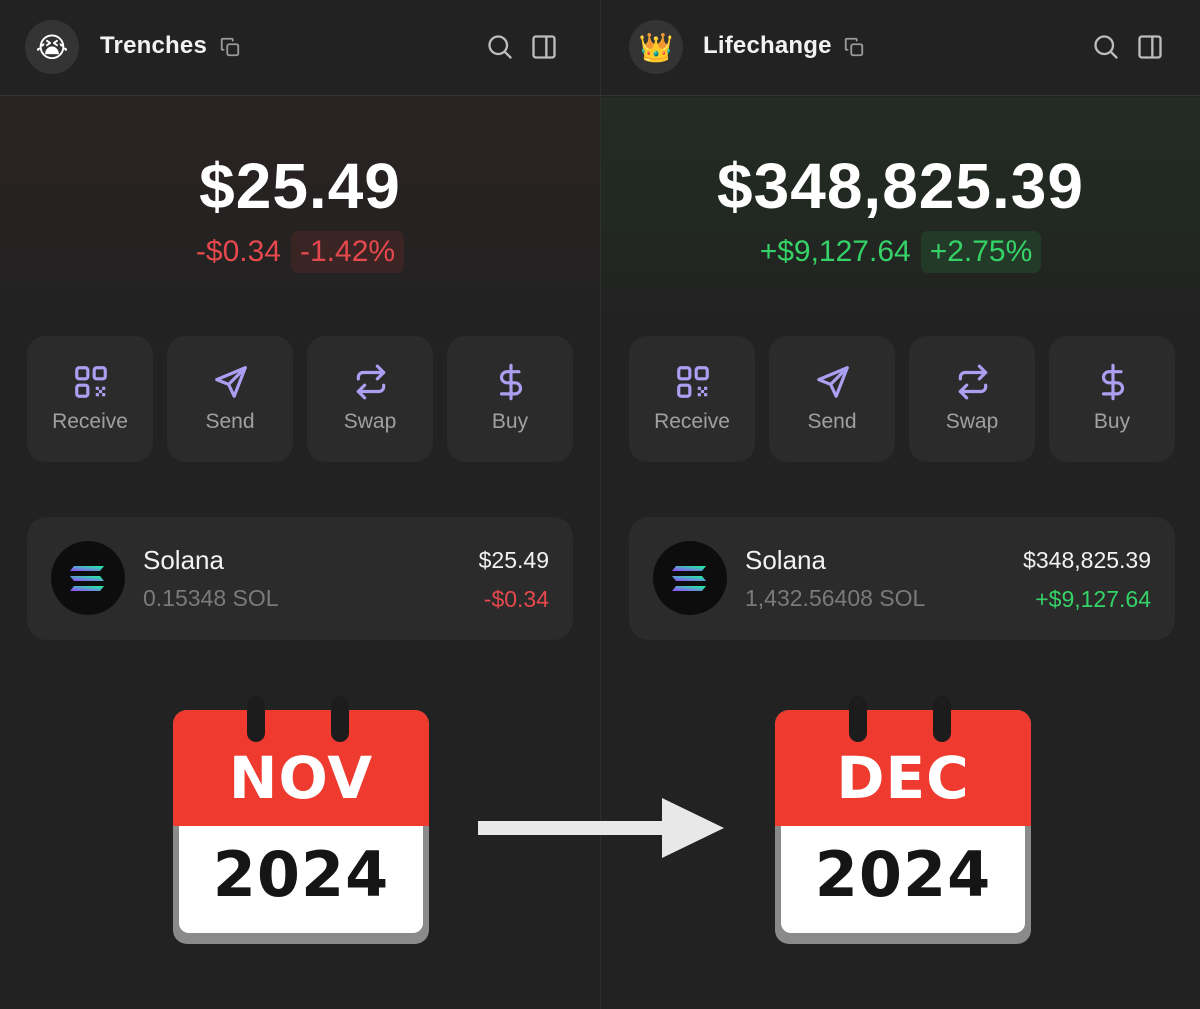  I want to click on token-amount: 0.15348 SOL, so click(211, 598).